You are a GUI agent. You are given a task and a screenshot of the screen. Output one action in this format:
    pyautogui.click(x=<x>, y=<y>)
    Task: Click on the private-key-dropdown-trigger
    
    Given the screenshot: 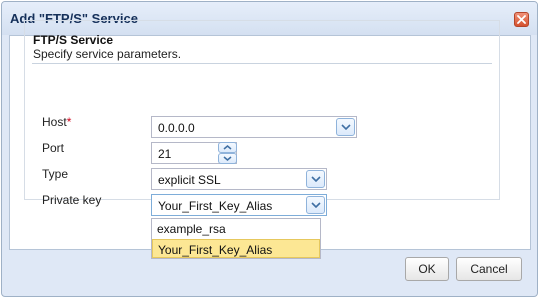 What is the action you would take?
    pyautogui.click(x=315, y=205)
    